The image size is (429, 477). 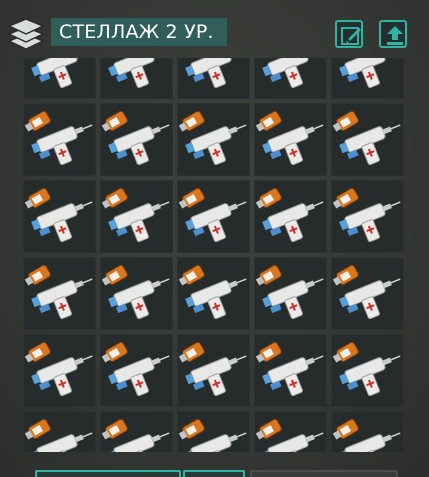 What do you see at coordinates (108, 473) in the screenshot?
I see `action-button-primary` at bounding box center [108, 473].